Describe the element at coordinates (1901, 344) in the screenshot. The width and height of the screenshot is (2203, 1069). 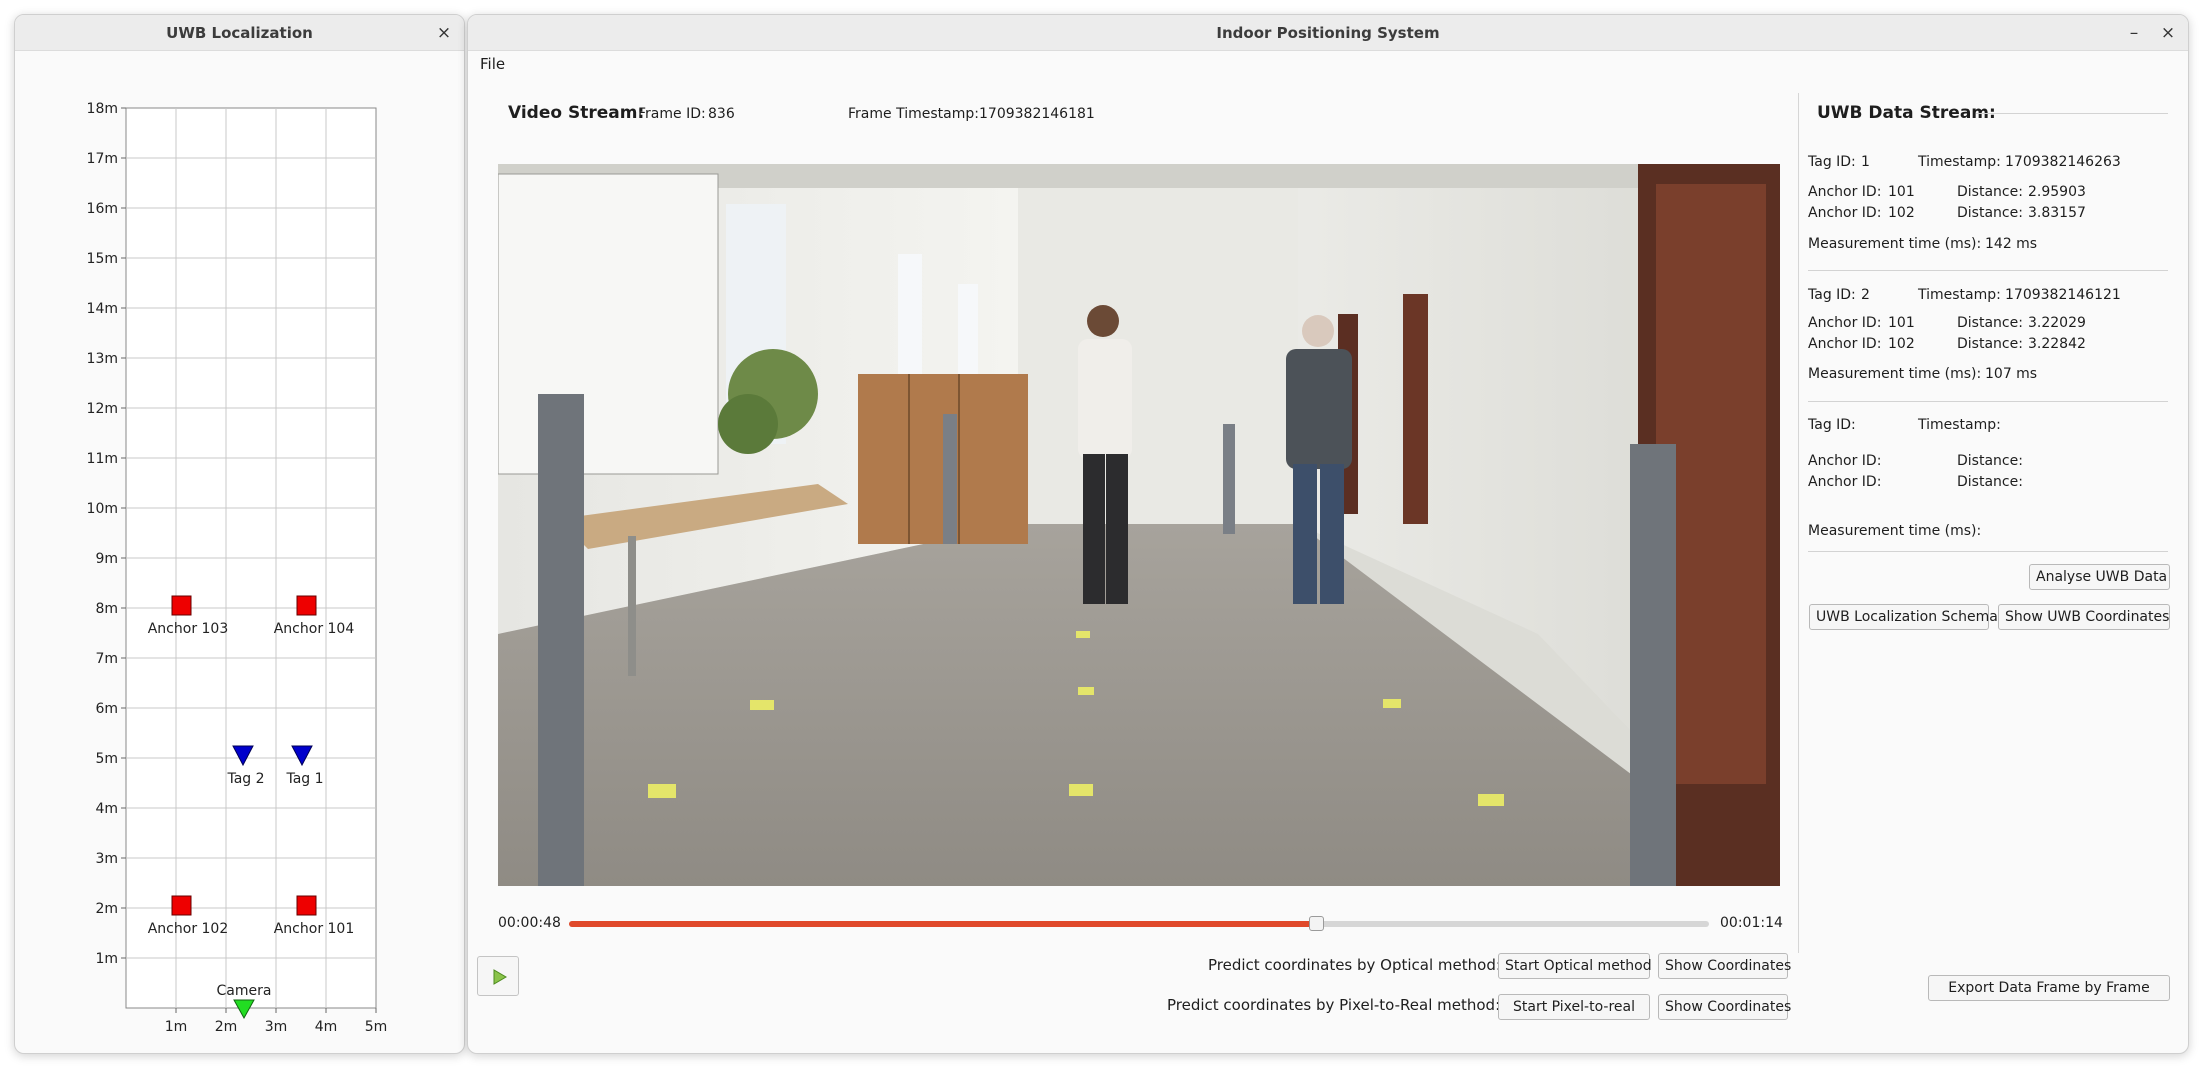
I see `anchor-id-value: 102` at that location.